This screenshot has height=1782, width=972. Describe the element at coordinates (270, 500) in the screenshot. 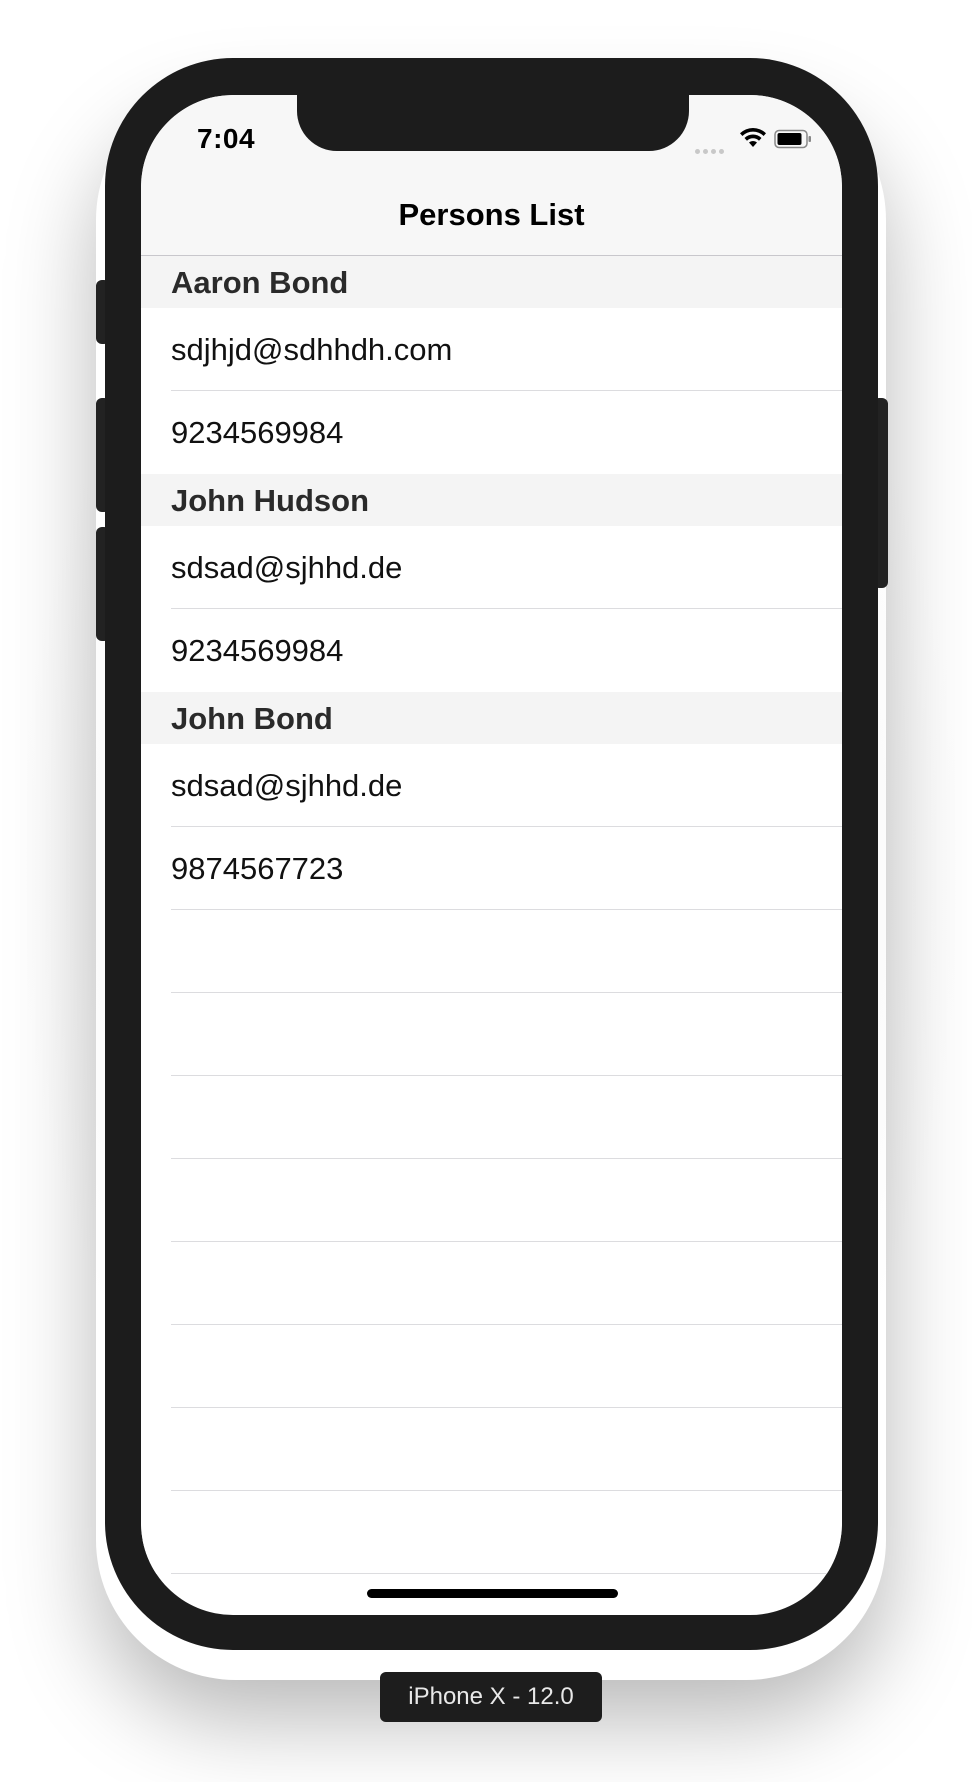

I see `section-title: John Hudson` at that location.